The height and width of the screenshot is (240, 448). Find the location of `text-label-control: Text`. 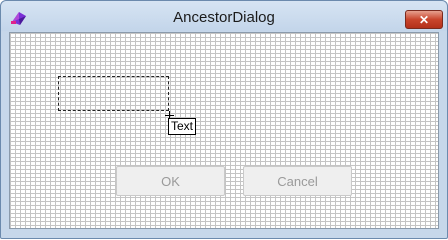

text-label-control: Text is located at coordinates (182, 126).